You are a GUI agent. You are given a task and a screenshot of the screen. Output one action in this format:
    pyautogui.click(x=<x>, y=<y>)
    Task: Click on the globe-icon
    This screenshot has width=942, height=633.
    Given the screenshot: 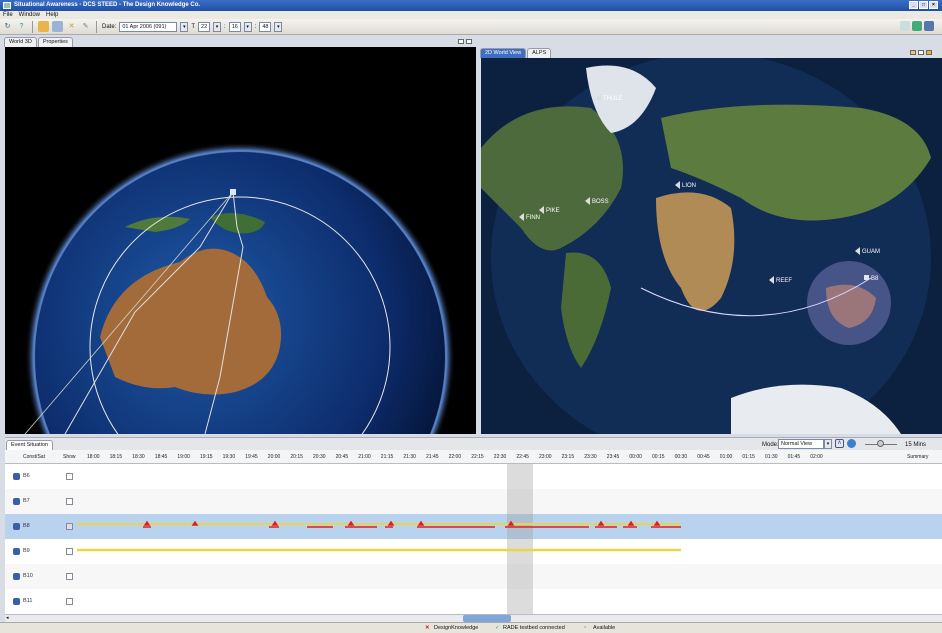 What is the action you would take?
    pyautogui.click(x=917, y=26)
    